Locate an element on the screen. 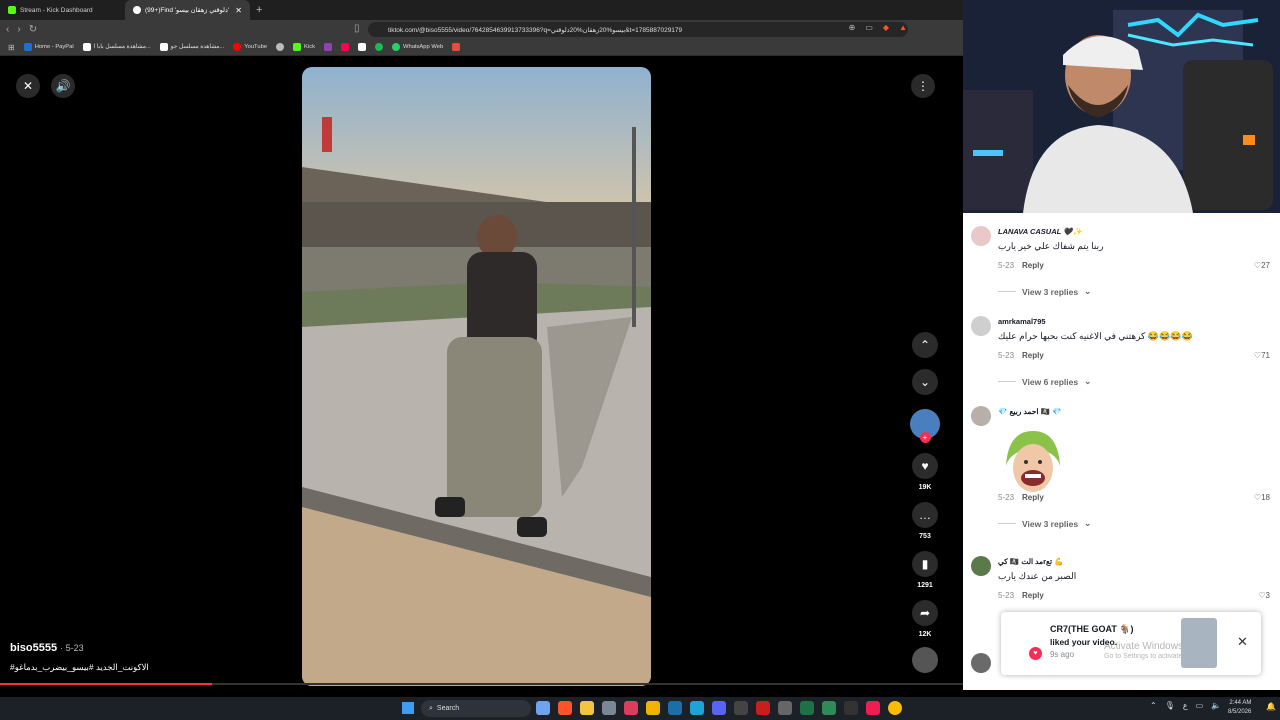 Image resolution: width=1280 pixels, height=720 pixels. bookmark-tiktok is located at coordinates (345, 47).